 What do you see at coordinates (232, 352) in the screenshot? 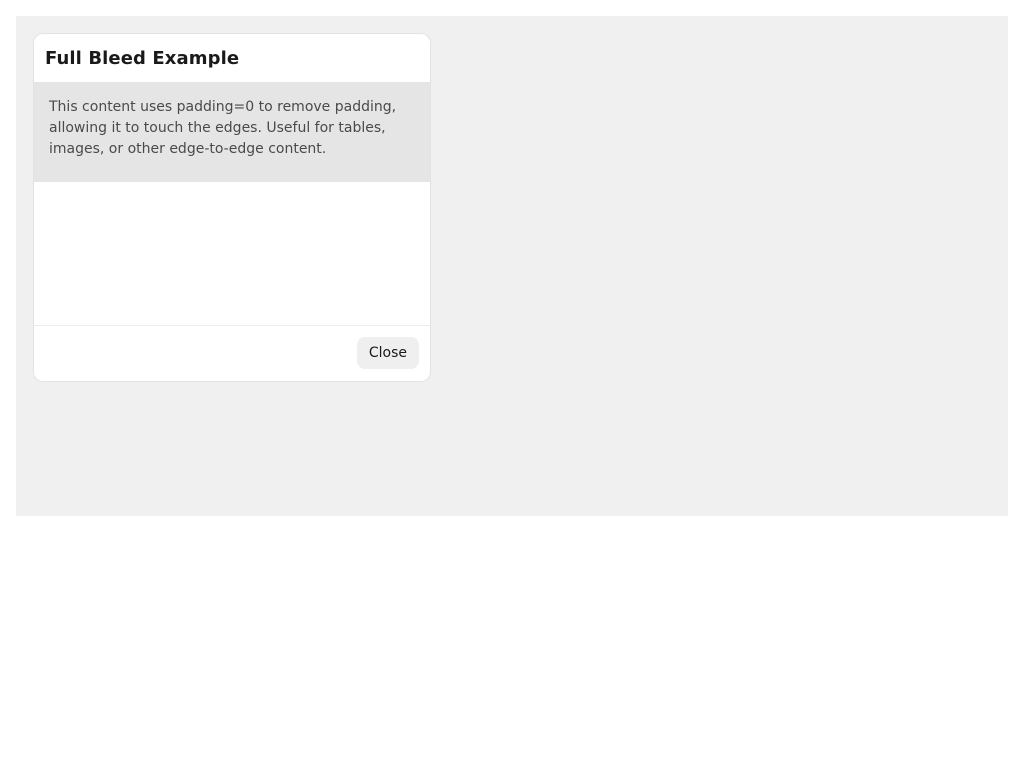
I see `dialog-footer: Close` at bounding box center [232, 352].